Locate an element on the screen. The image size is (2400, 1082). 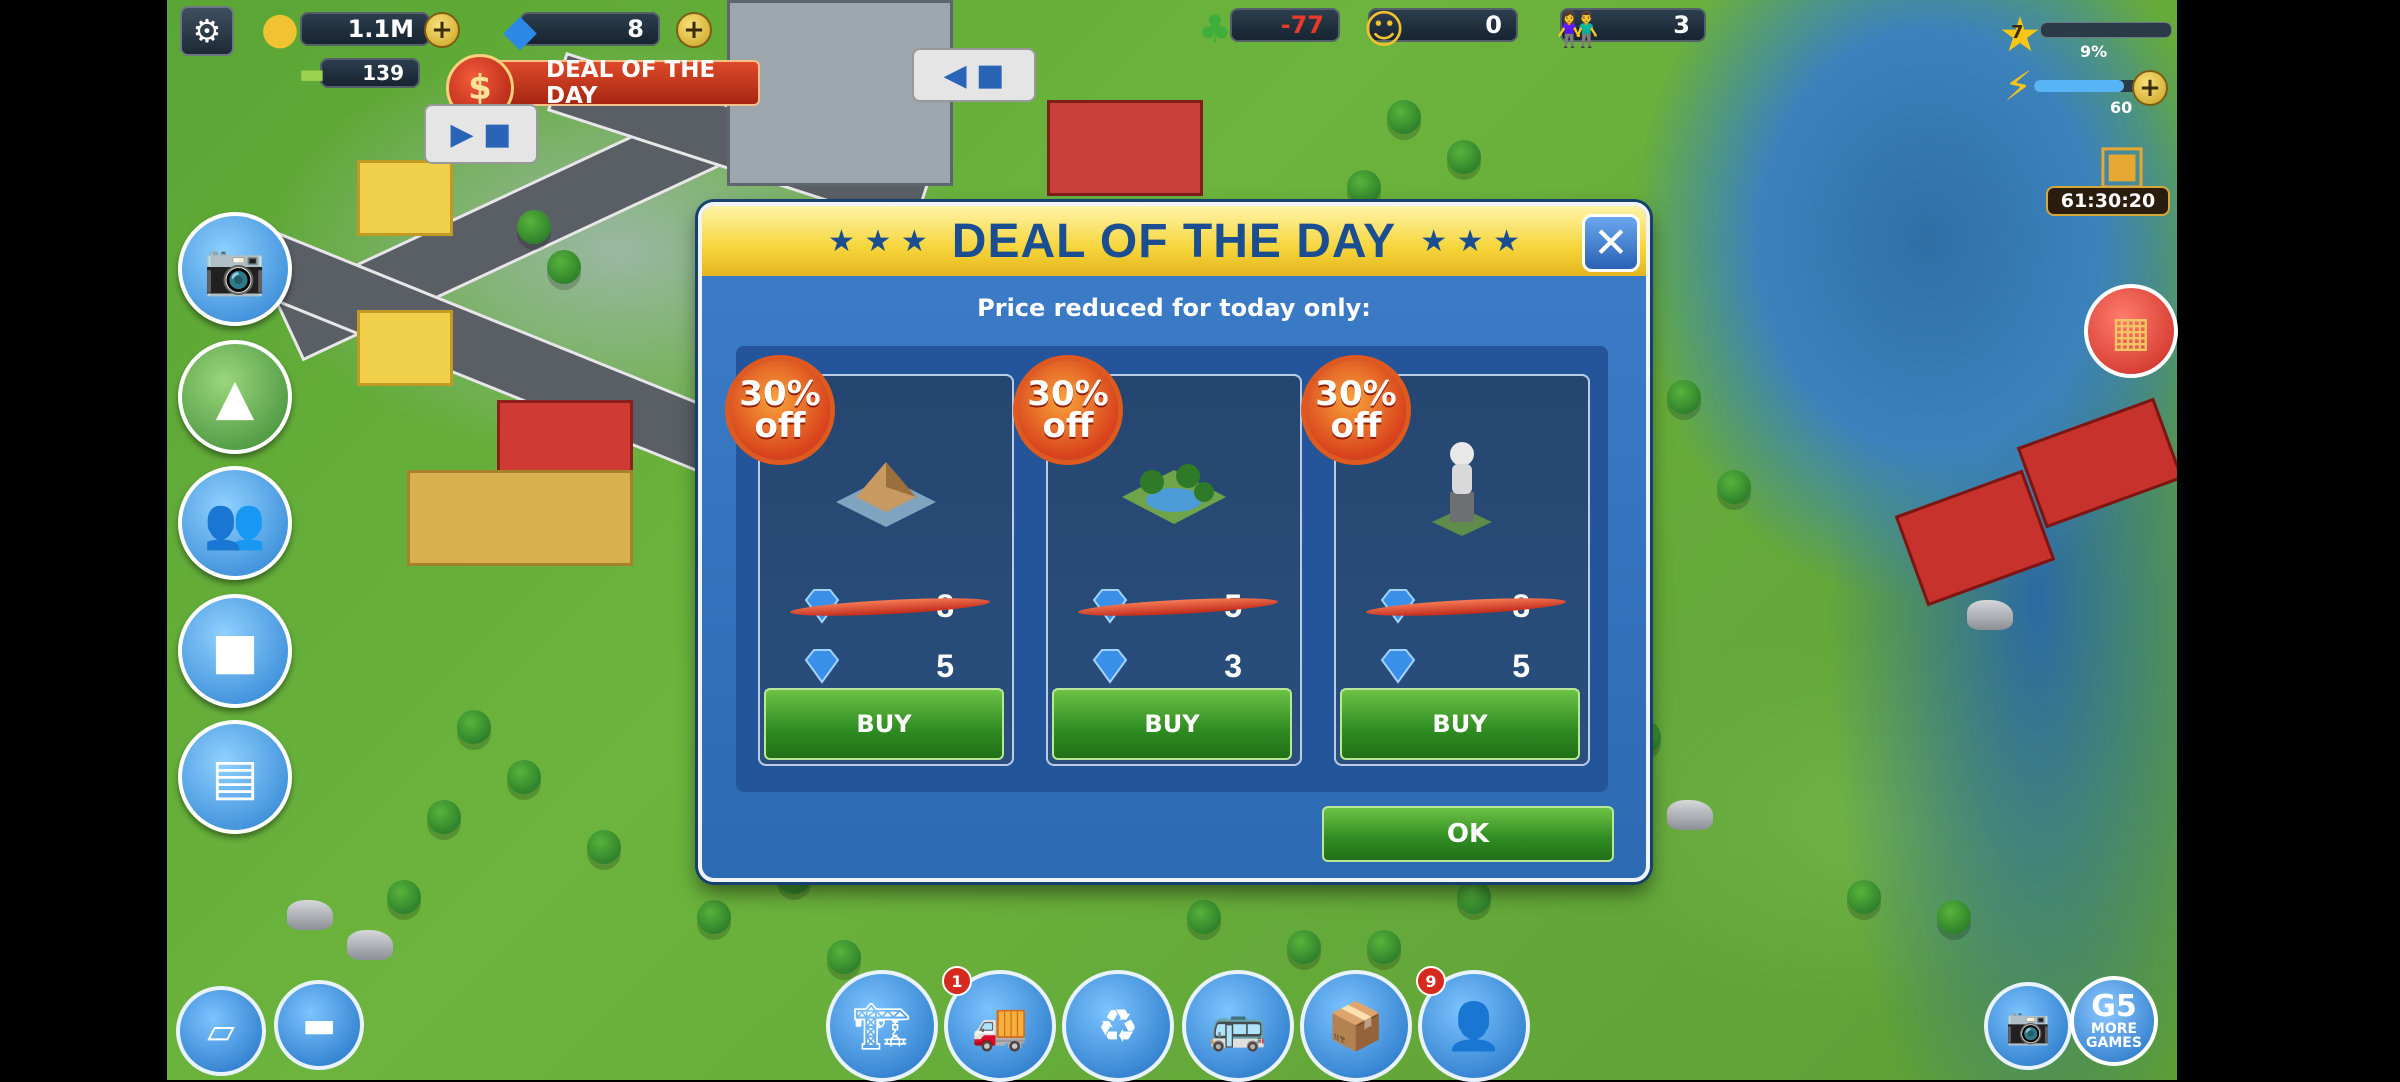
population-icon: 👫 is located at coordinates (1578, 30).